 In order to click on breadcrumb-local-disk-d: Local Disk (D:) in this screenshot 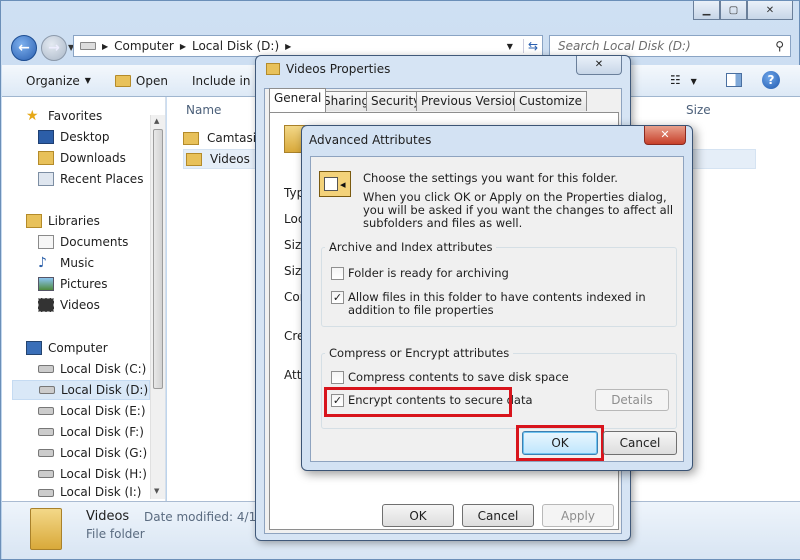, I will do `click(235, 46)`.